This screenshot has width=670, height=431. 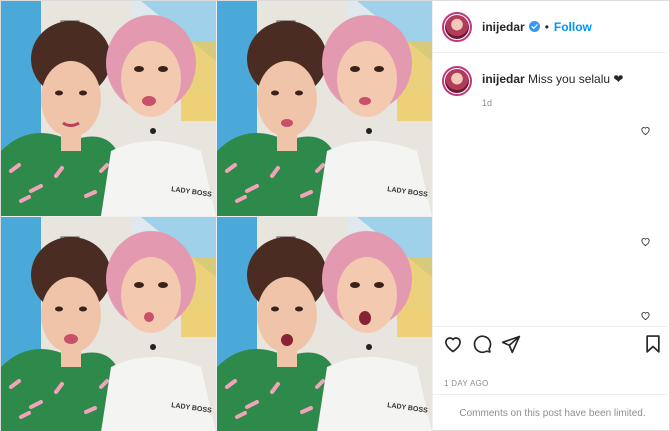 What do you see at coordinates (503, 27) in the screenshot?
I see `username-link: inijedar` at bounding box center [503, 27].